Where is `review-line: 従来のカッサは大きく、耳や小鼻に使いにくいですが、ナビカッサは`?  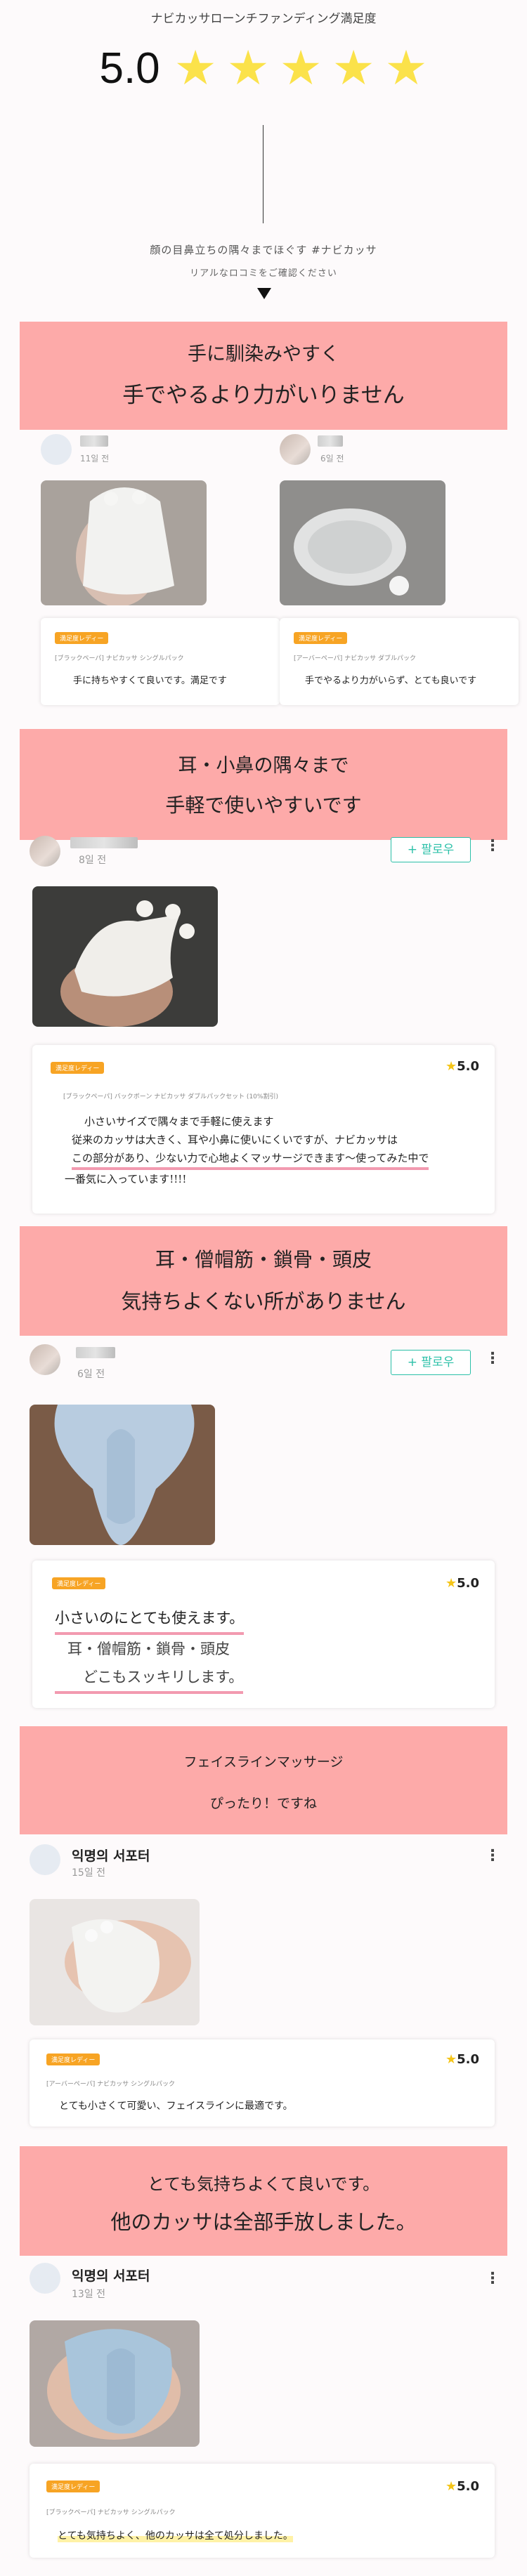
review-line: 従来のカッサは大きく、耳や小鼻に使いにくいですが、ナビカッサは is located at coordinates (235, 1139).